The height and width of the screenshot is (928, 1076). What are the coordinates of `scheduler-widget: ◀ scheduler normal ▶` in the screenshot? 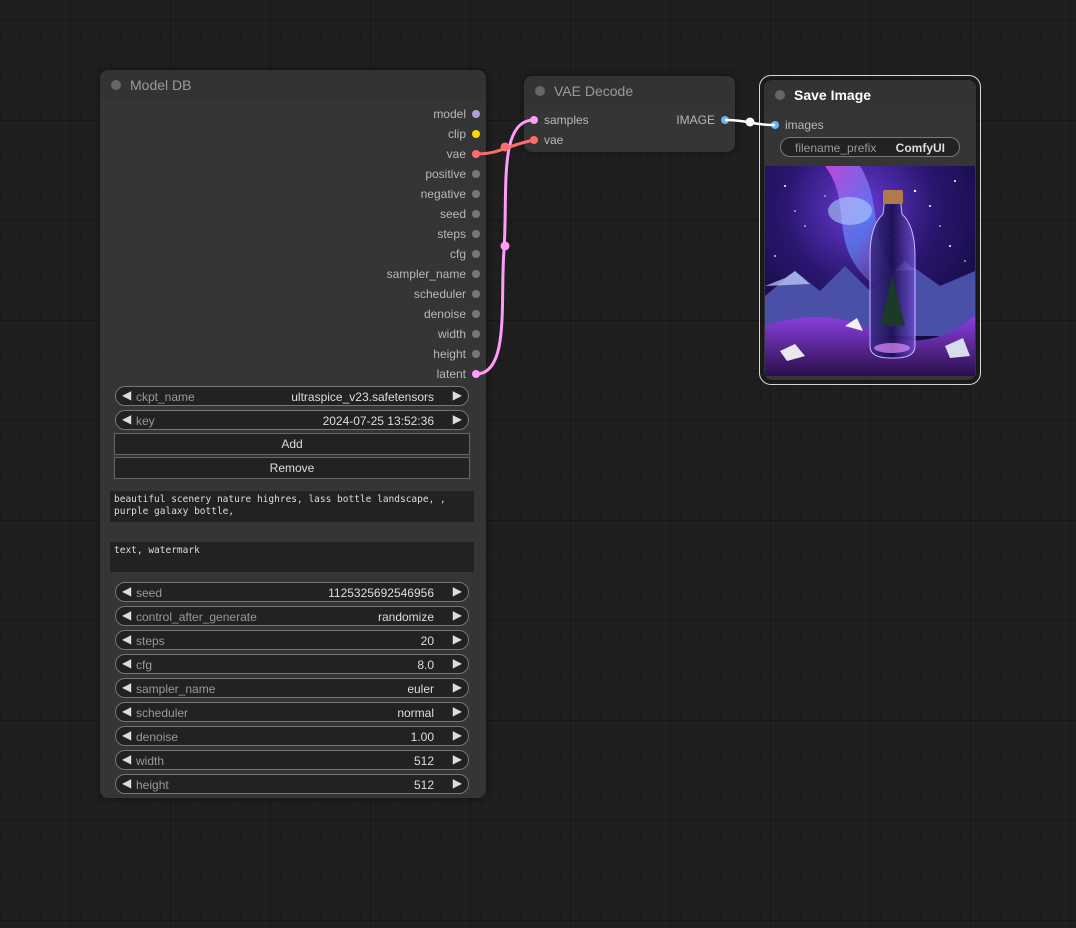 It's located at (292, 712).